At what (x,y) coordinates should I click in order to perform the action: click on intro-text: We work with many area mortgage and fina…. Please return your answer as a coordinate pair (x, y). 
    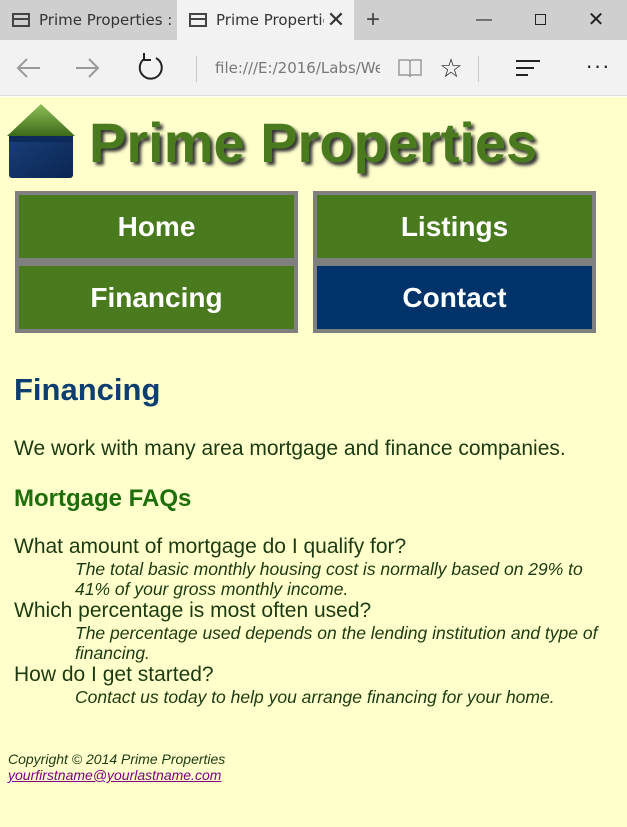
    Looking at the image, I should click on (290, 448).